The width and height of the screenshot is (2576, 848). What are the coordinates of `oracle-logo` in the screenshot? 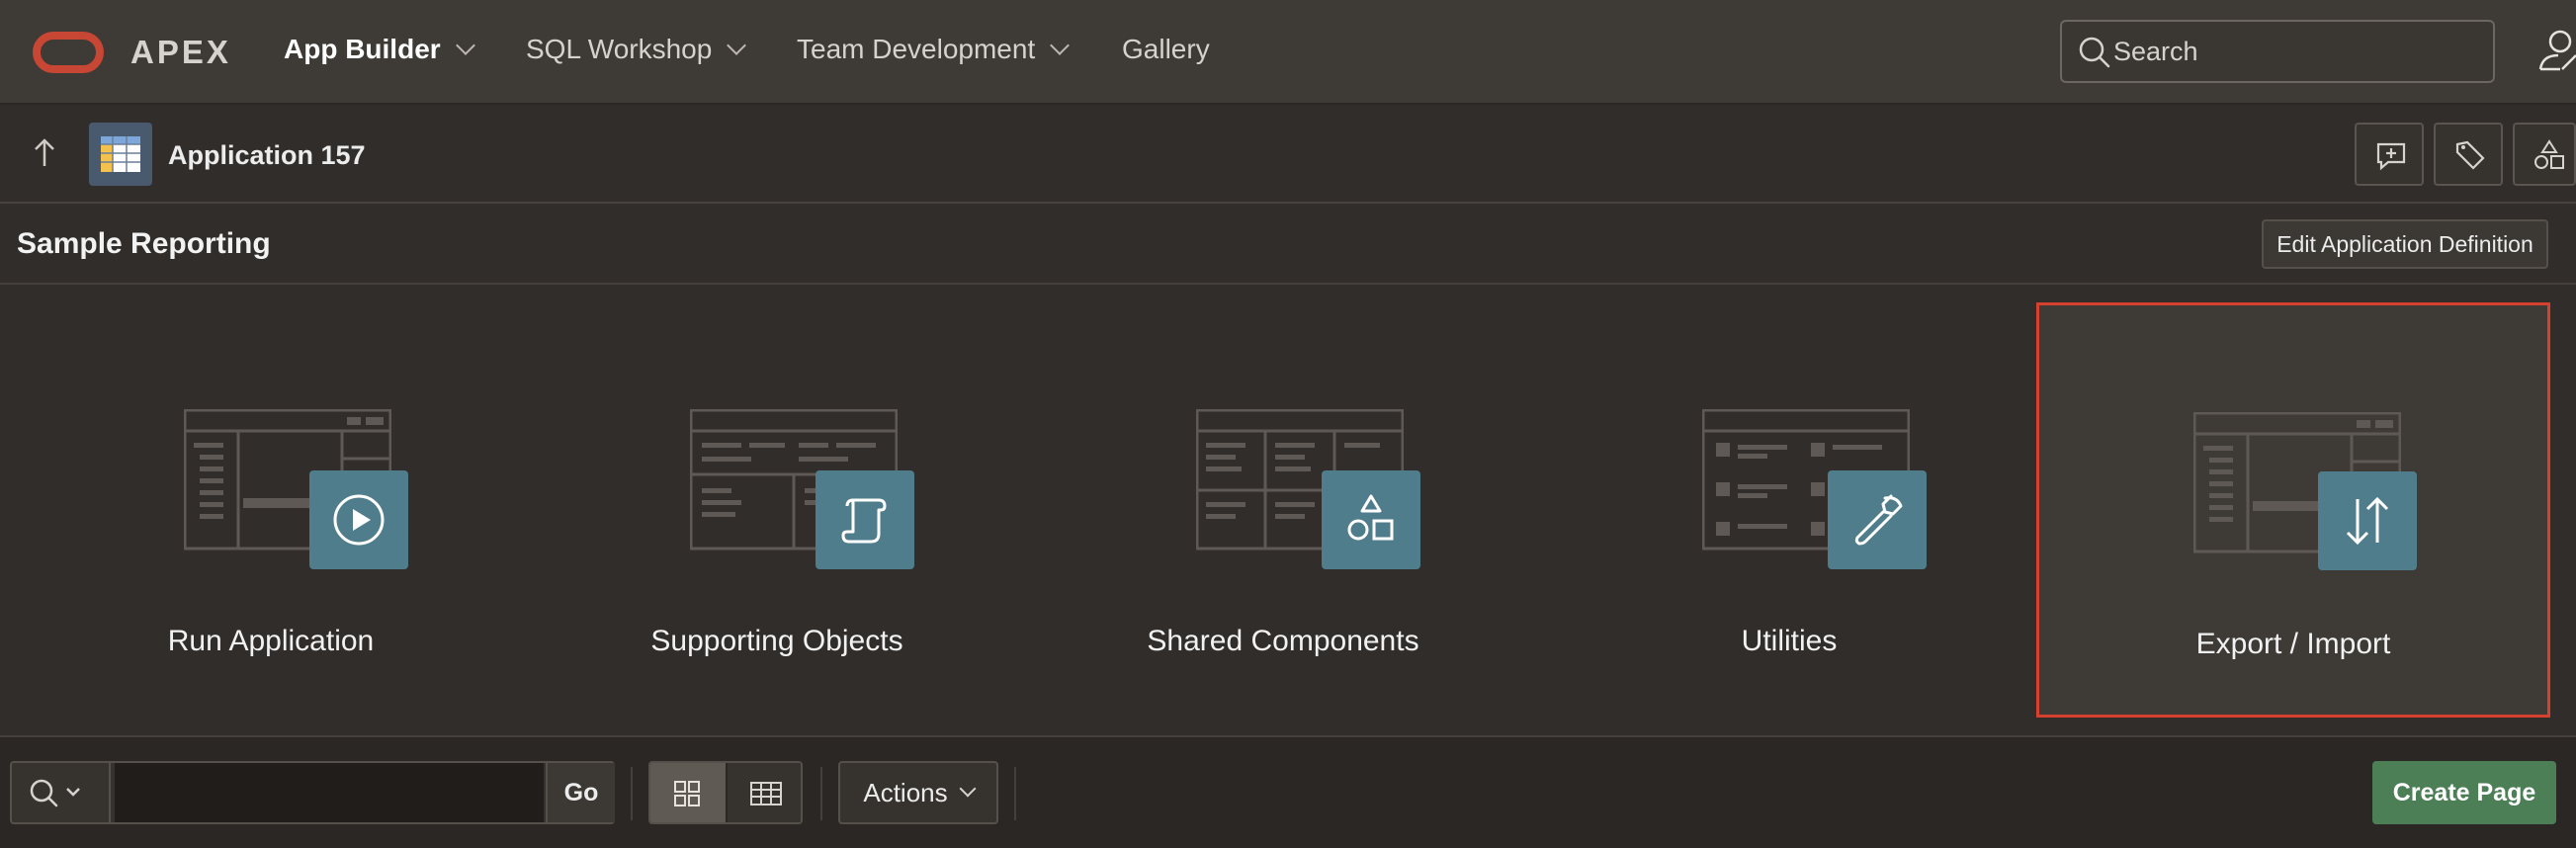 It's located at (68, 52).